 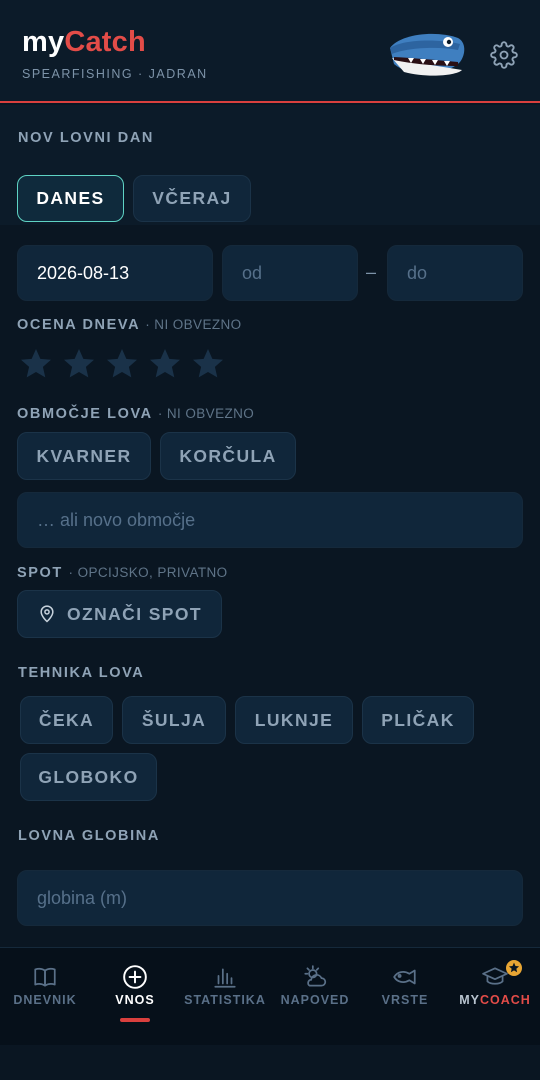 I want to click on nav-mycoach-coach: COACH, so click(x=505, y=1000).